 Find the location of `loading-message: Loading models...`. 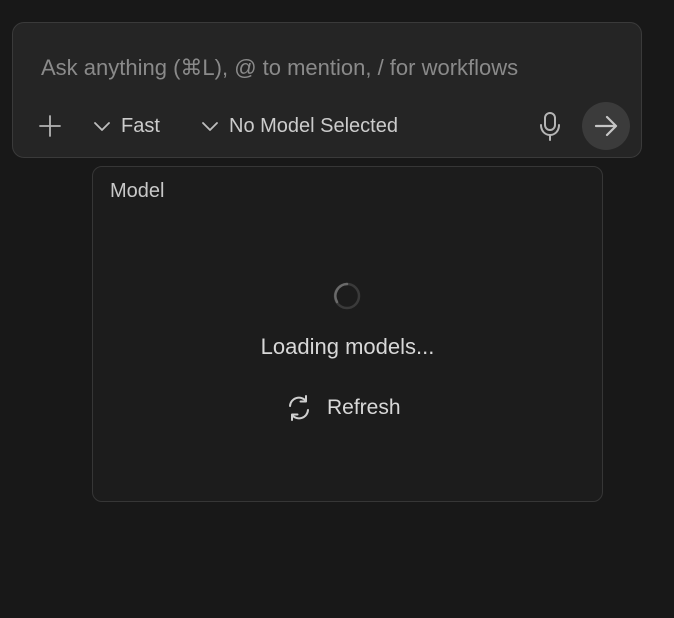

loading-message: Loading models... is located at coordinates (347, 346).